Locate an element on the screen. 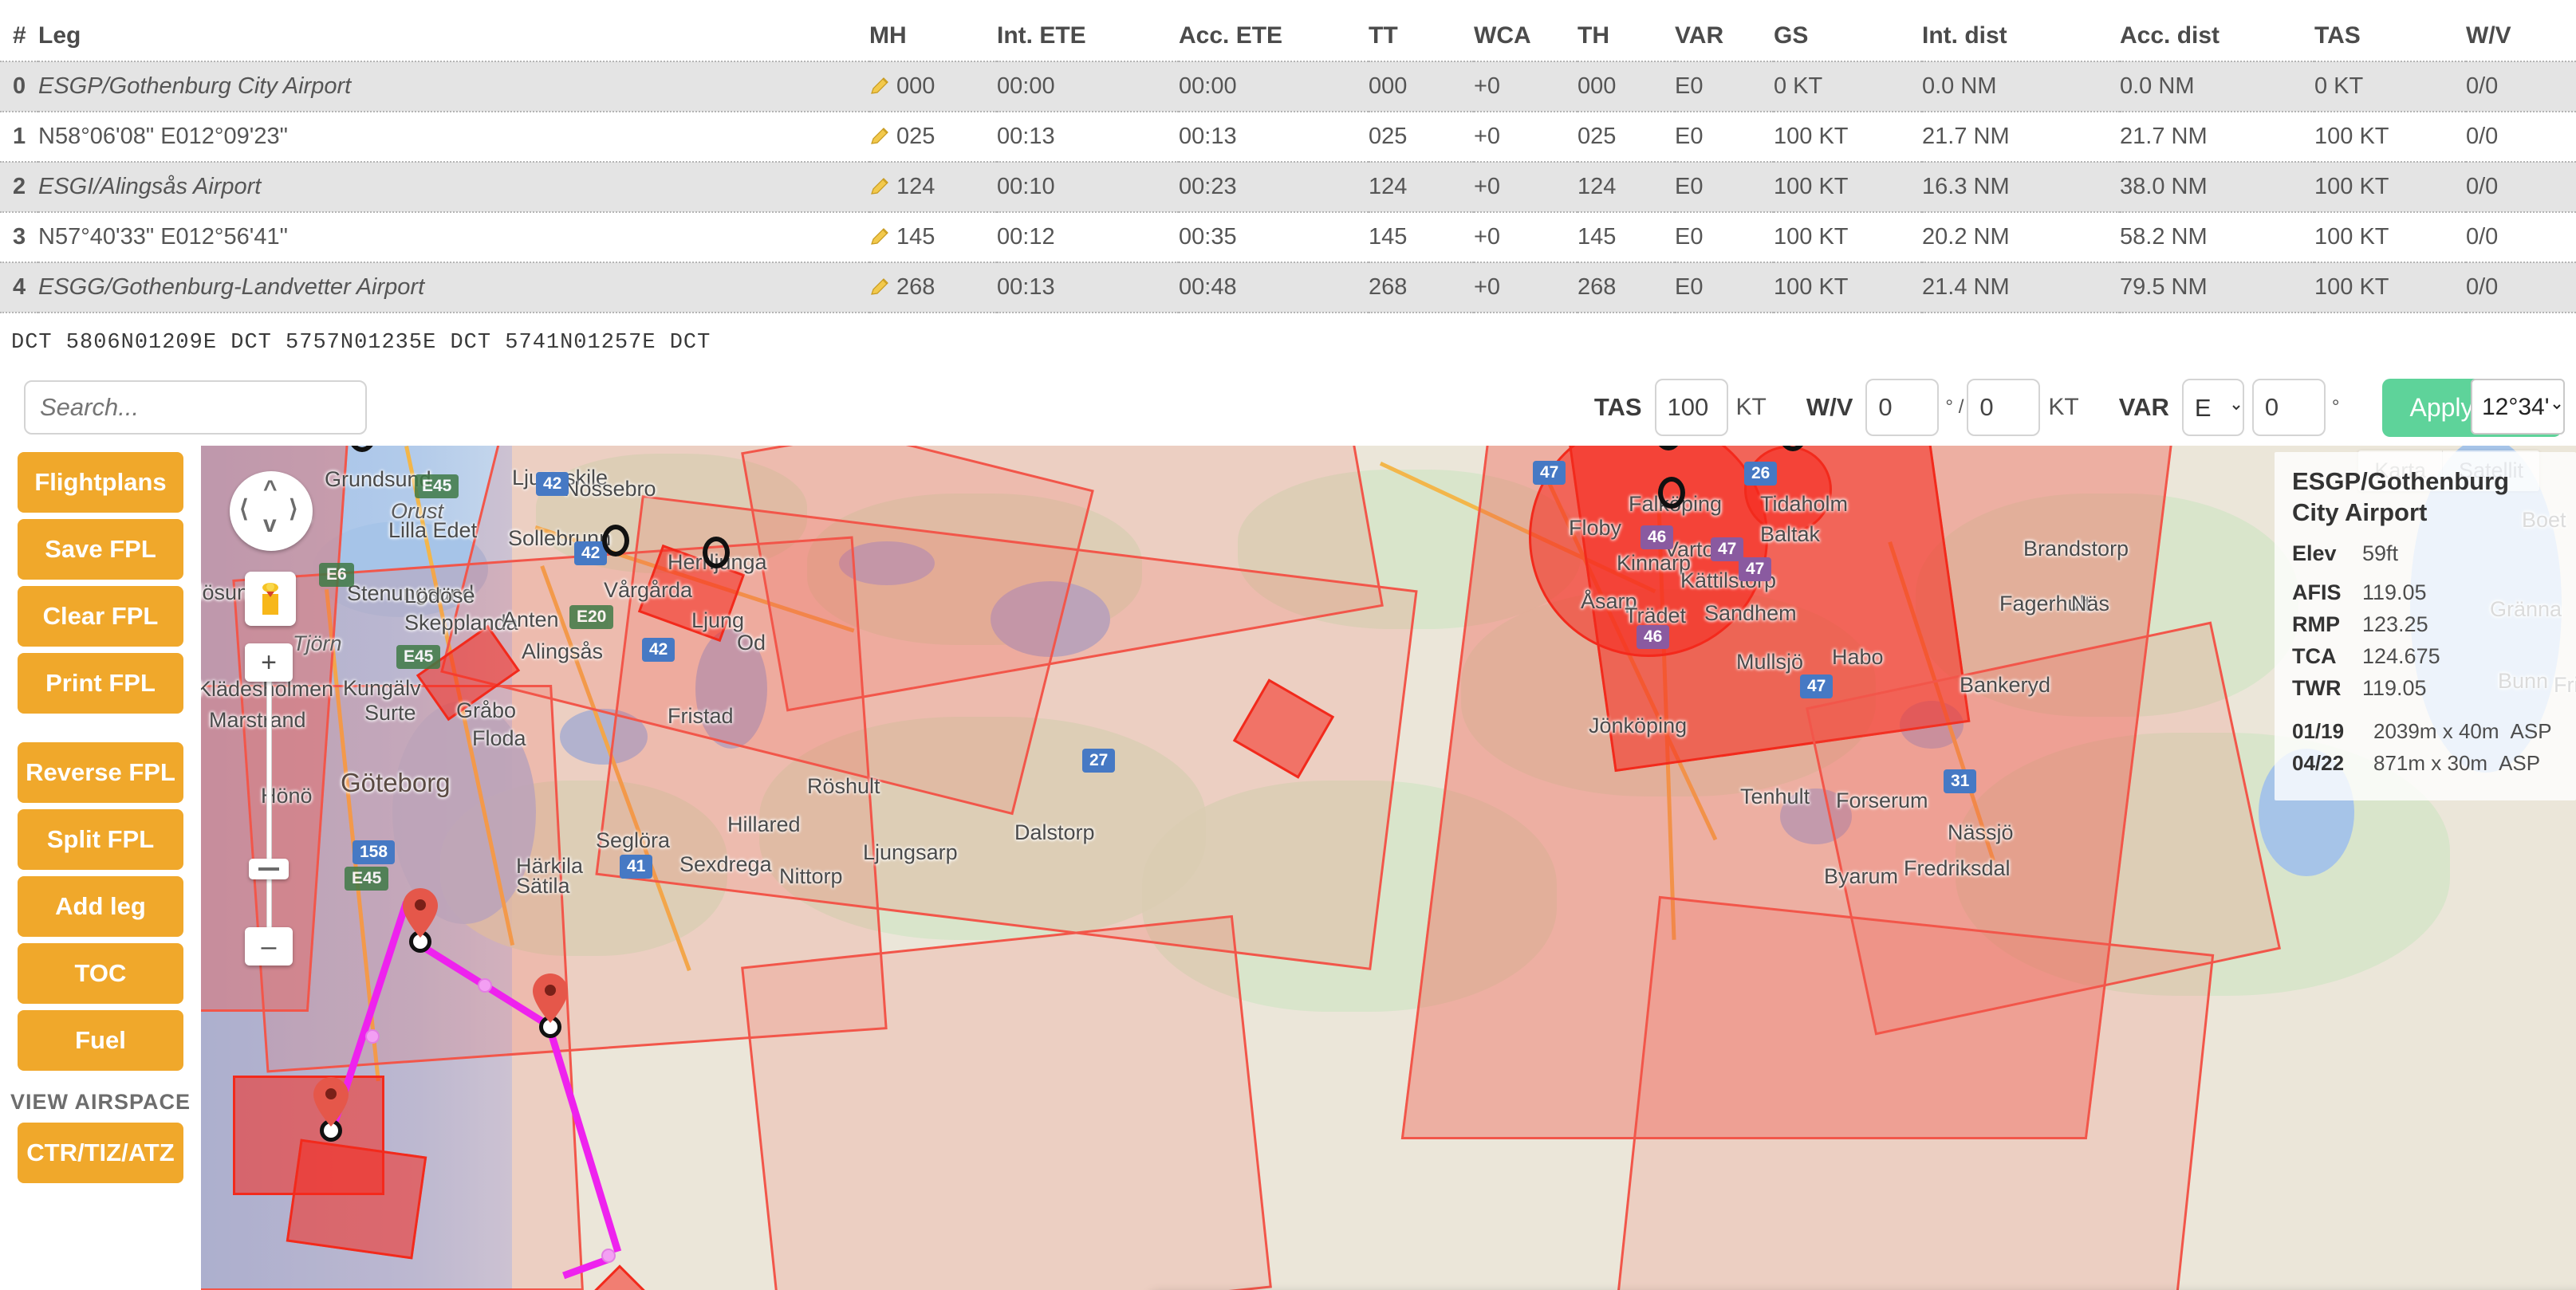 The height and width of the screenshot is (1290, 2576). sidebar-item-ctr-tiz-atz: CTR/TIZ/ATZ is located at coordinates (100, 1153).